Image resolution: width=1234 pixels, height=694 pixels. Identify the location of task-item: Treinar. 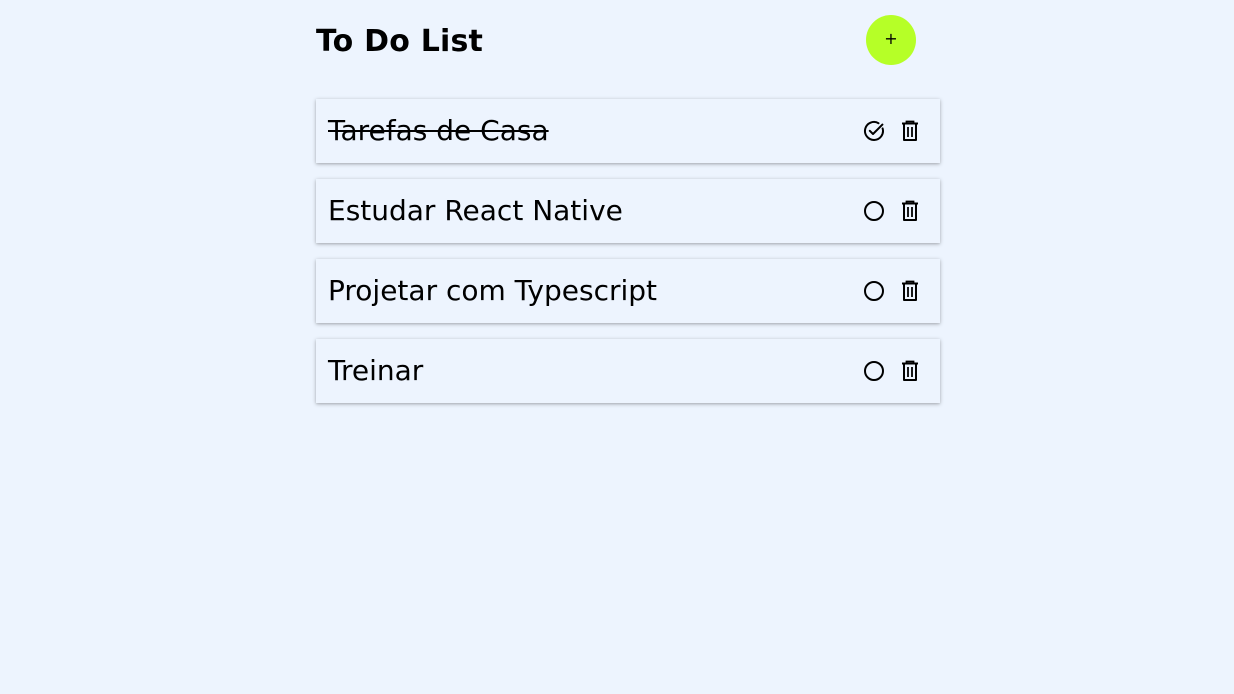
(628, 371).